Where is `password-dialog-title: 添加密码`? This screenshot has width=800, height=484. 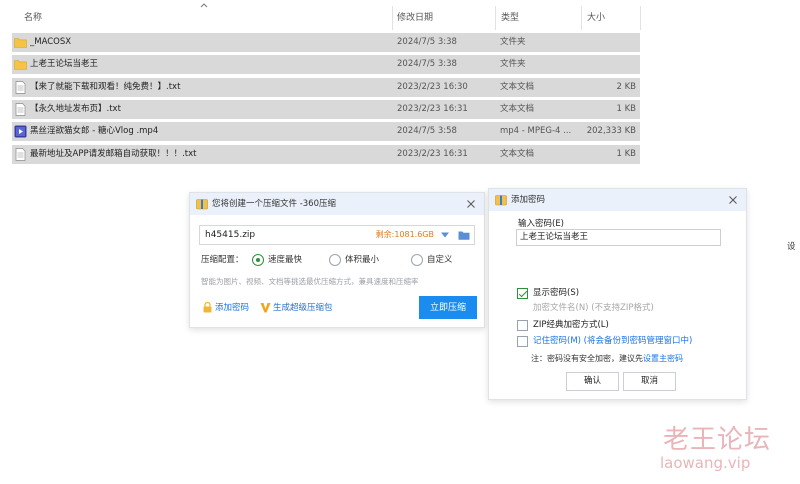 password-dialog-title: 添加密码 is located at coordinates (528, 200).